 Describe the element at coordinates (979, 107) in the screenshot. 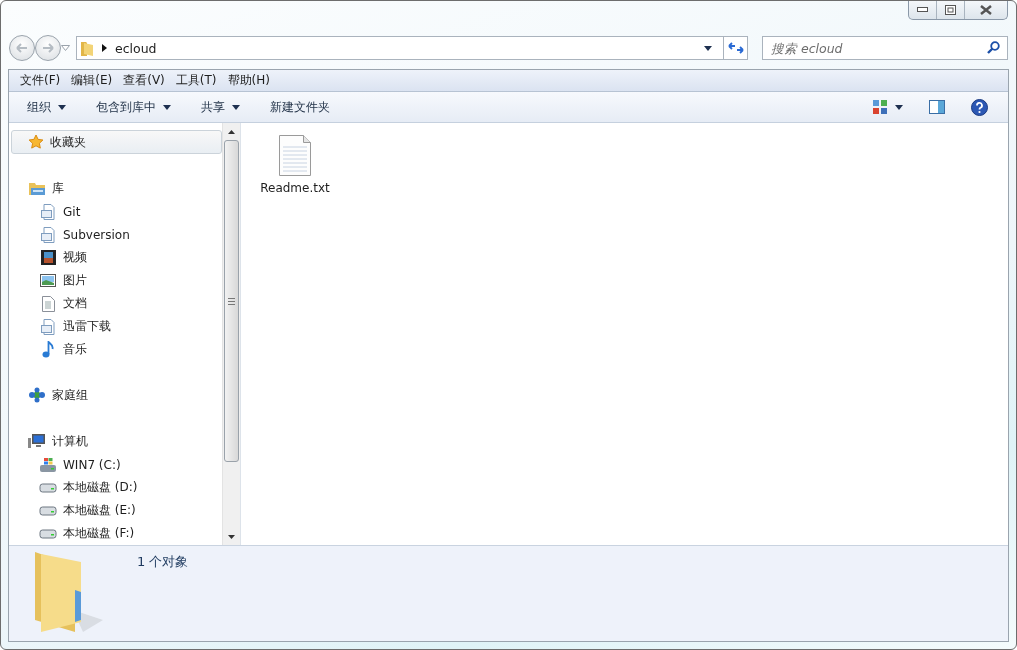

I see `help-icon` at that location.